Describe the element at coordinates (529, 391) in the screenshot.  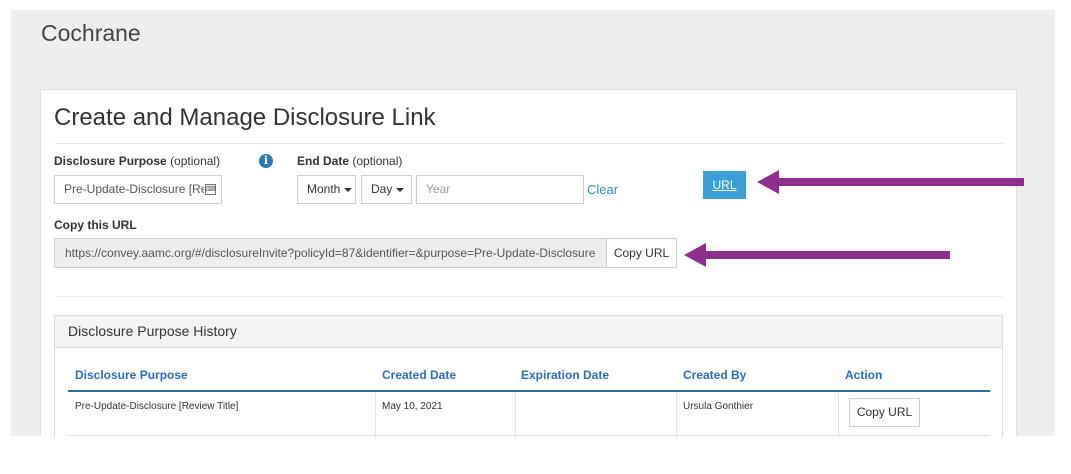
I see `header-underline` at that location.